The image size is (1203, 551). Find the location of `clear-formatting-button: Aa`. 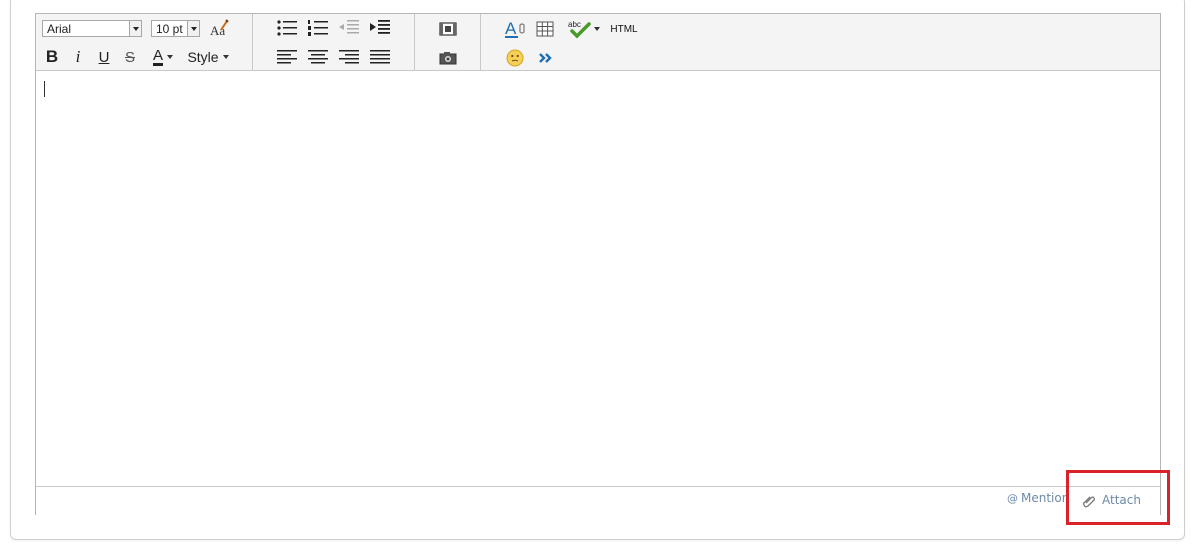

clear-formatting-button: Aa is located at coordinates (219, 28).